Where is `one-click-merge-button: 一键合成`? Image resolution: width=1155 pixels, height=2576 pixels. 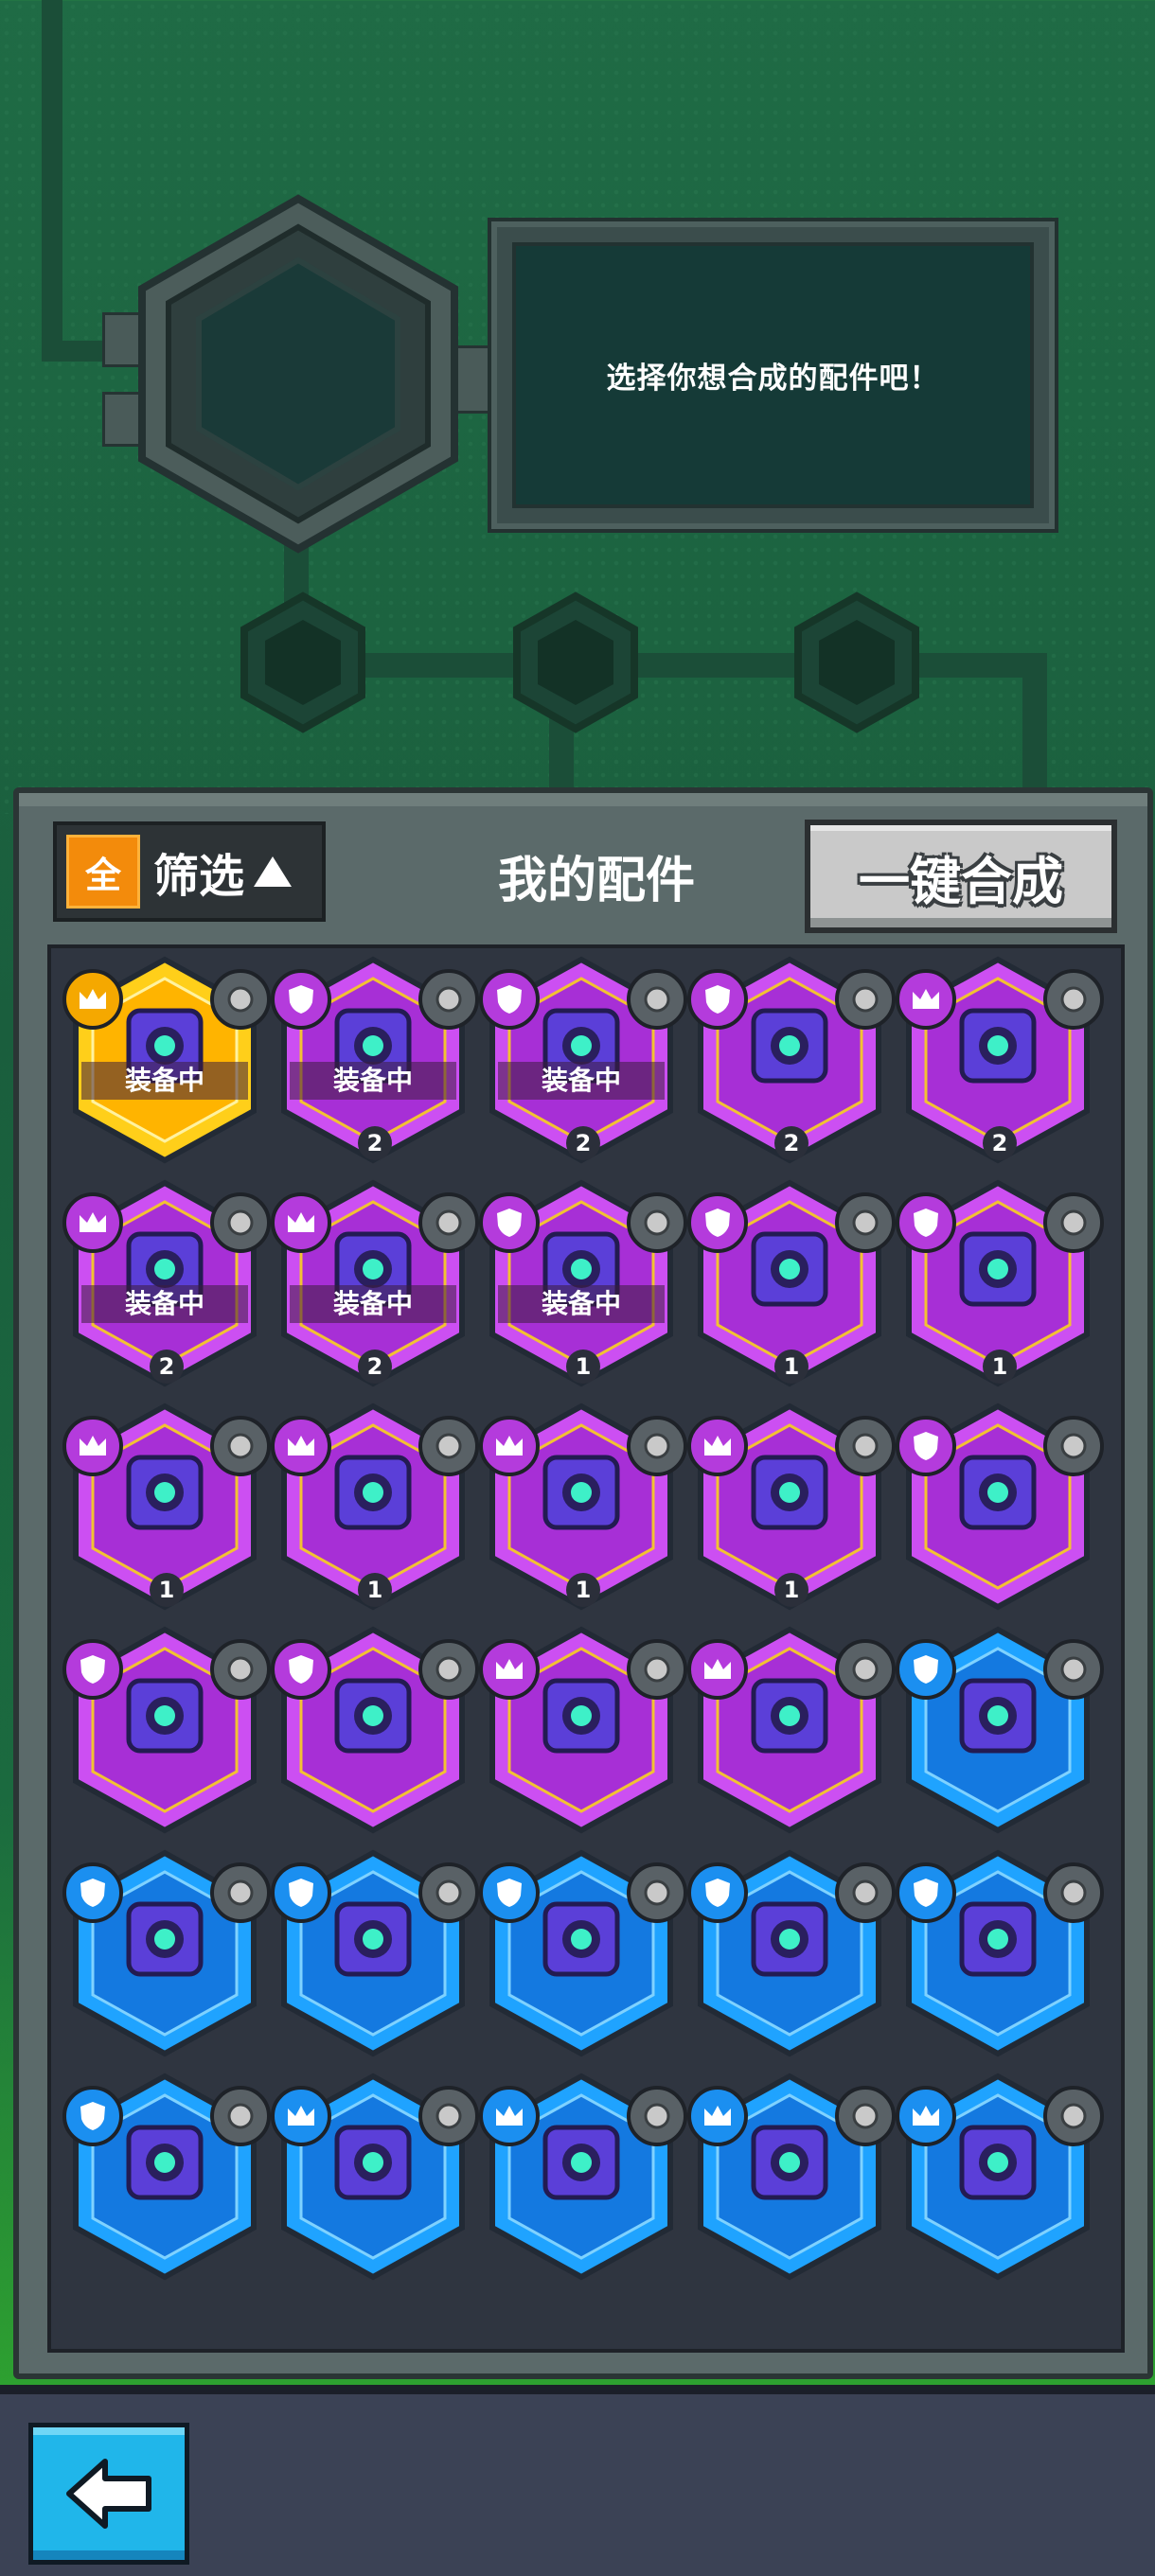
one-click-merge-button: 一键合成 is located at coordinates (961, 876).